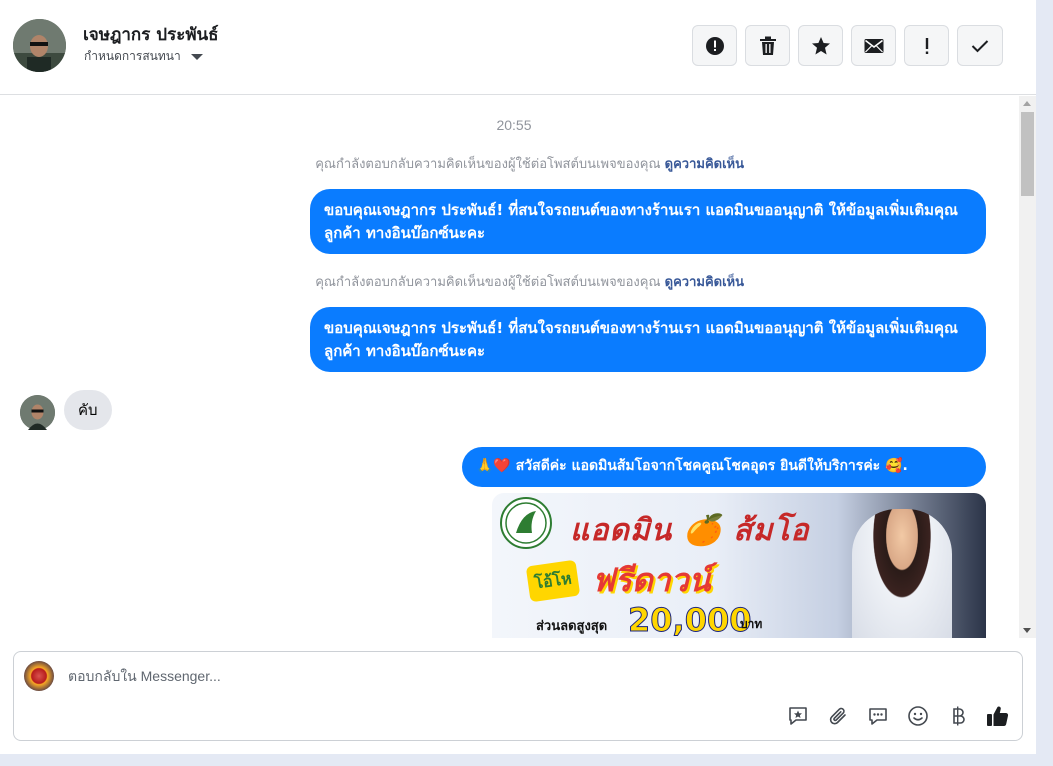 The image size is (1053, 766). What do you see at coordinates (690, 530) in the screenshot?
I see `promo-title: แอดมิน 🍊 ส้มโอ` at bounding box center [690, 530].